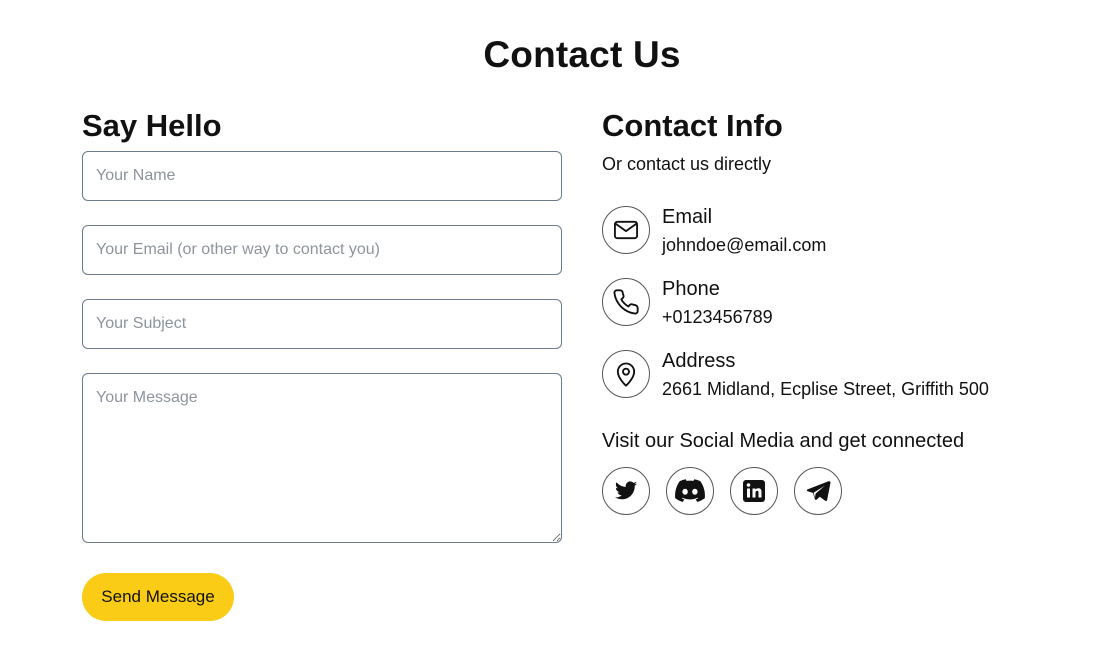  I want to click on discord-link, so click(690, 491).